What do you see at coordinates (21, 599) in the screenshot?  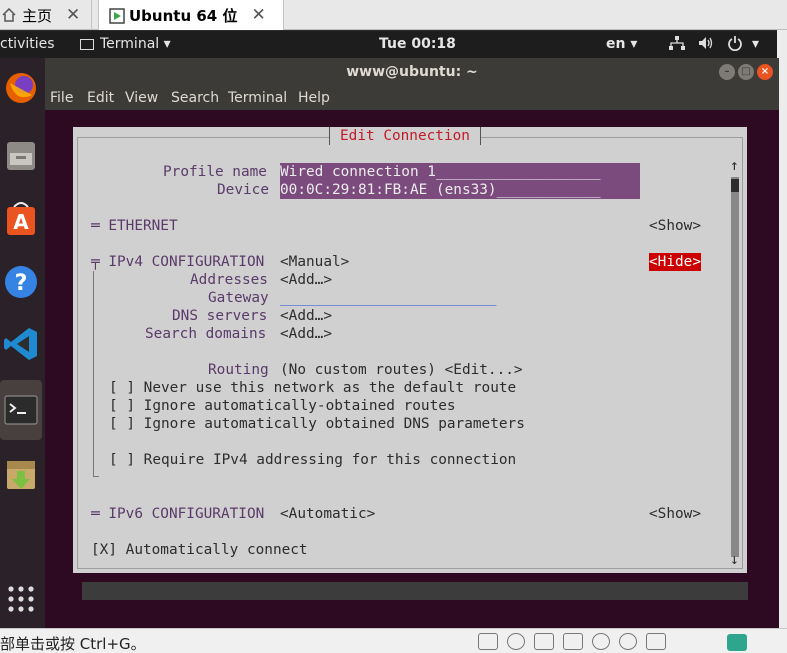 I see `show-apps-icon` at bounding box center [21, 599].